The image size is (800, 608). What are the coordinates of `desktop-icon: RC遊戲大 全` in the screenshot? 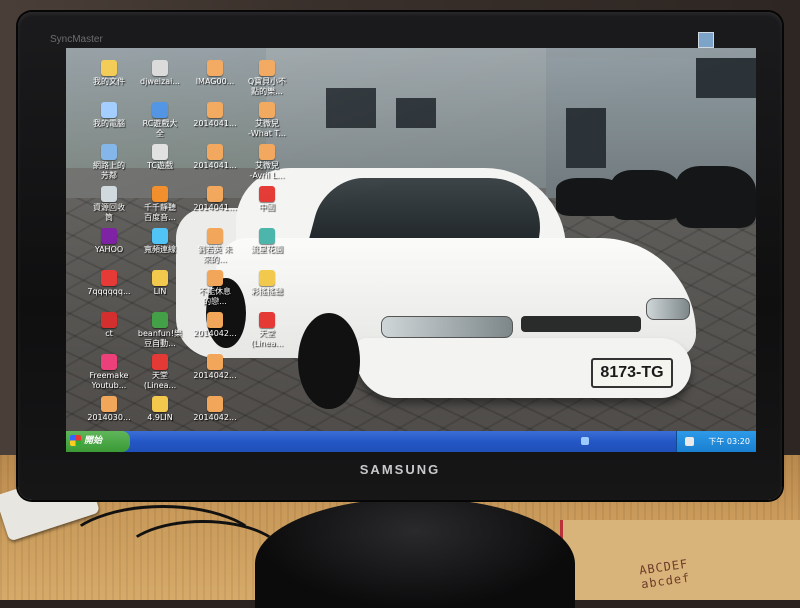 It's located at (160, 120).